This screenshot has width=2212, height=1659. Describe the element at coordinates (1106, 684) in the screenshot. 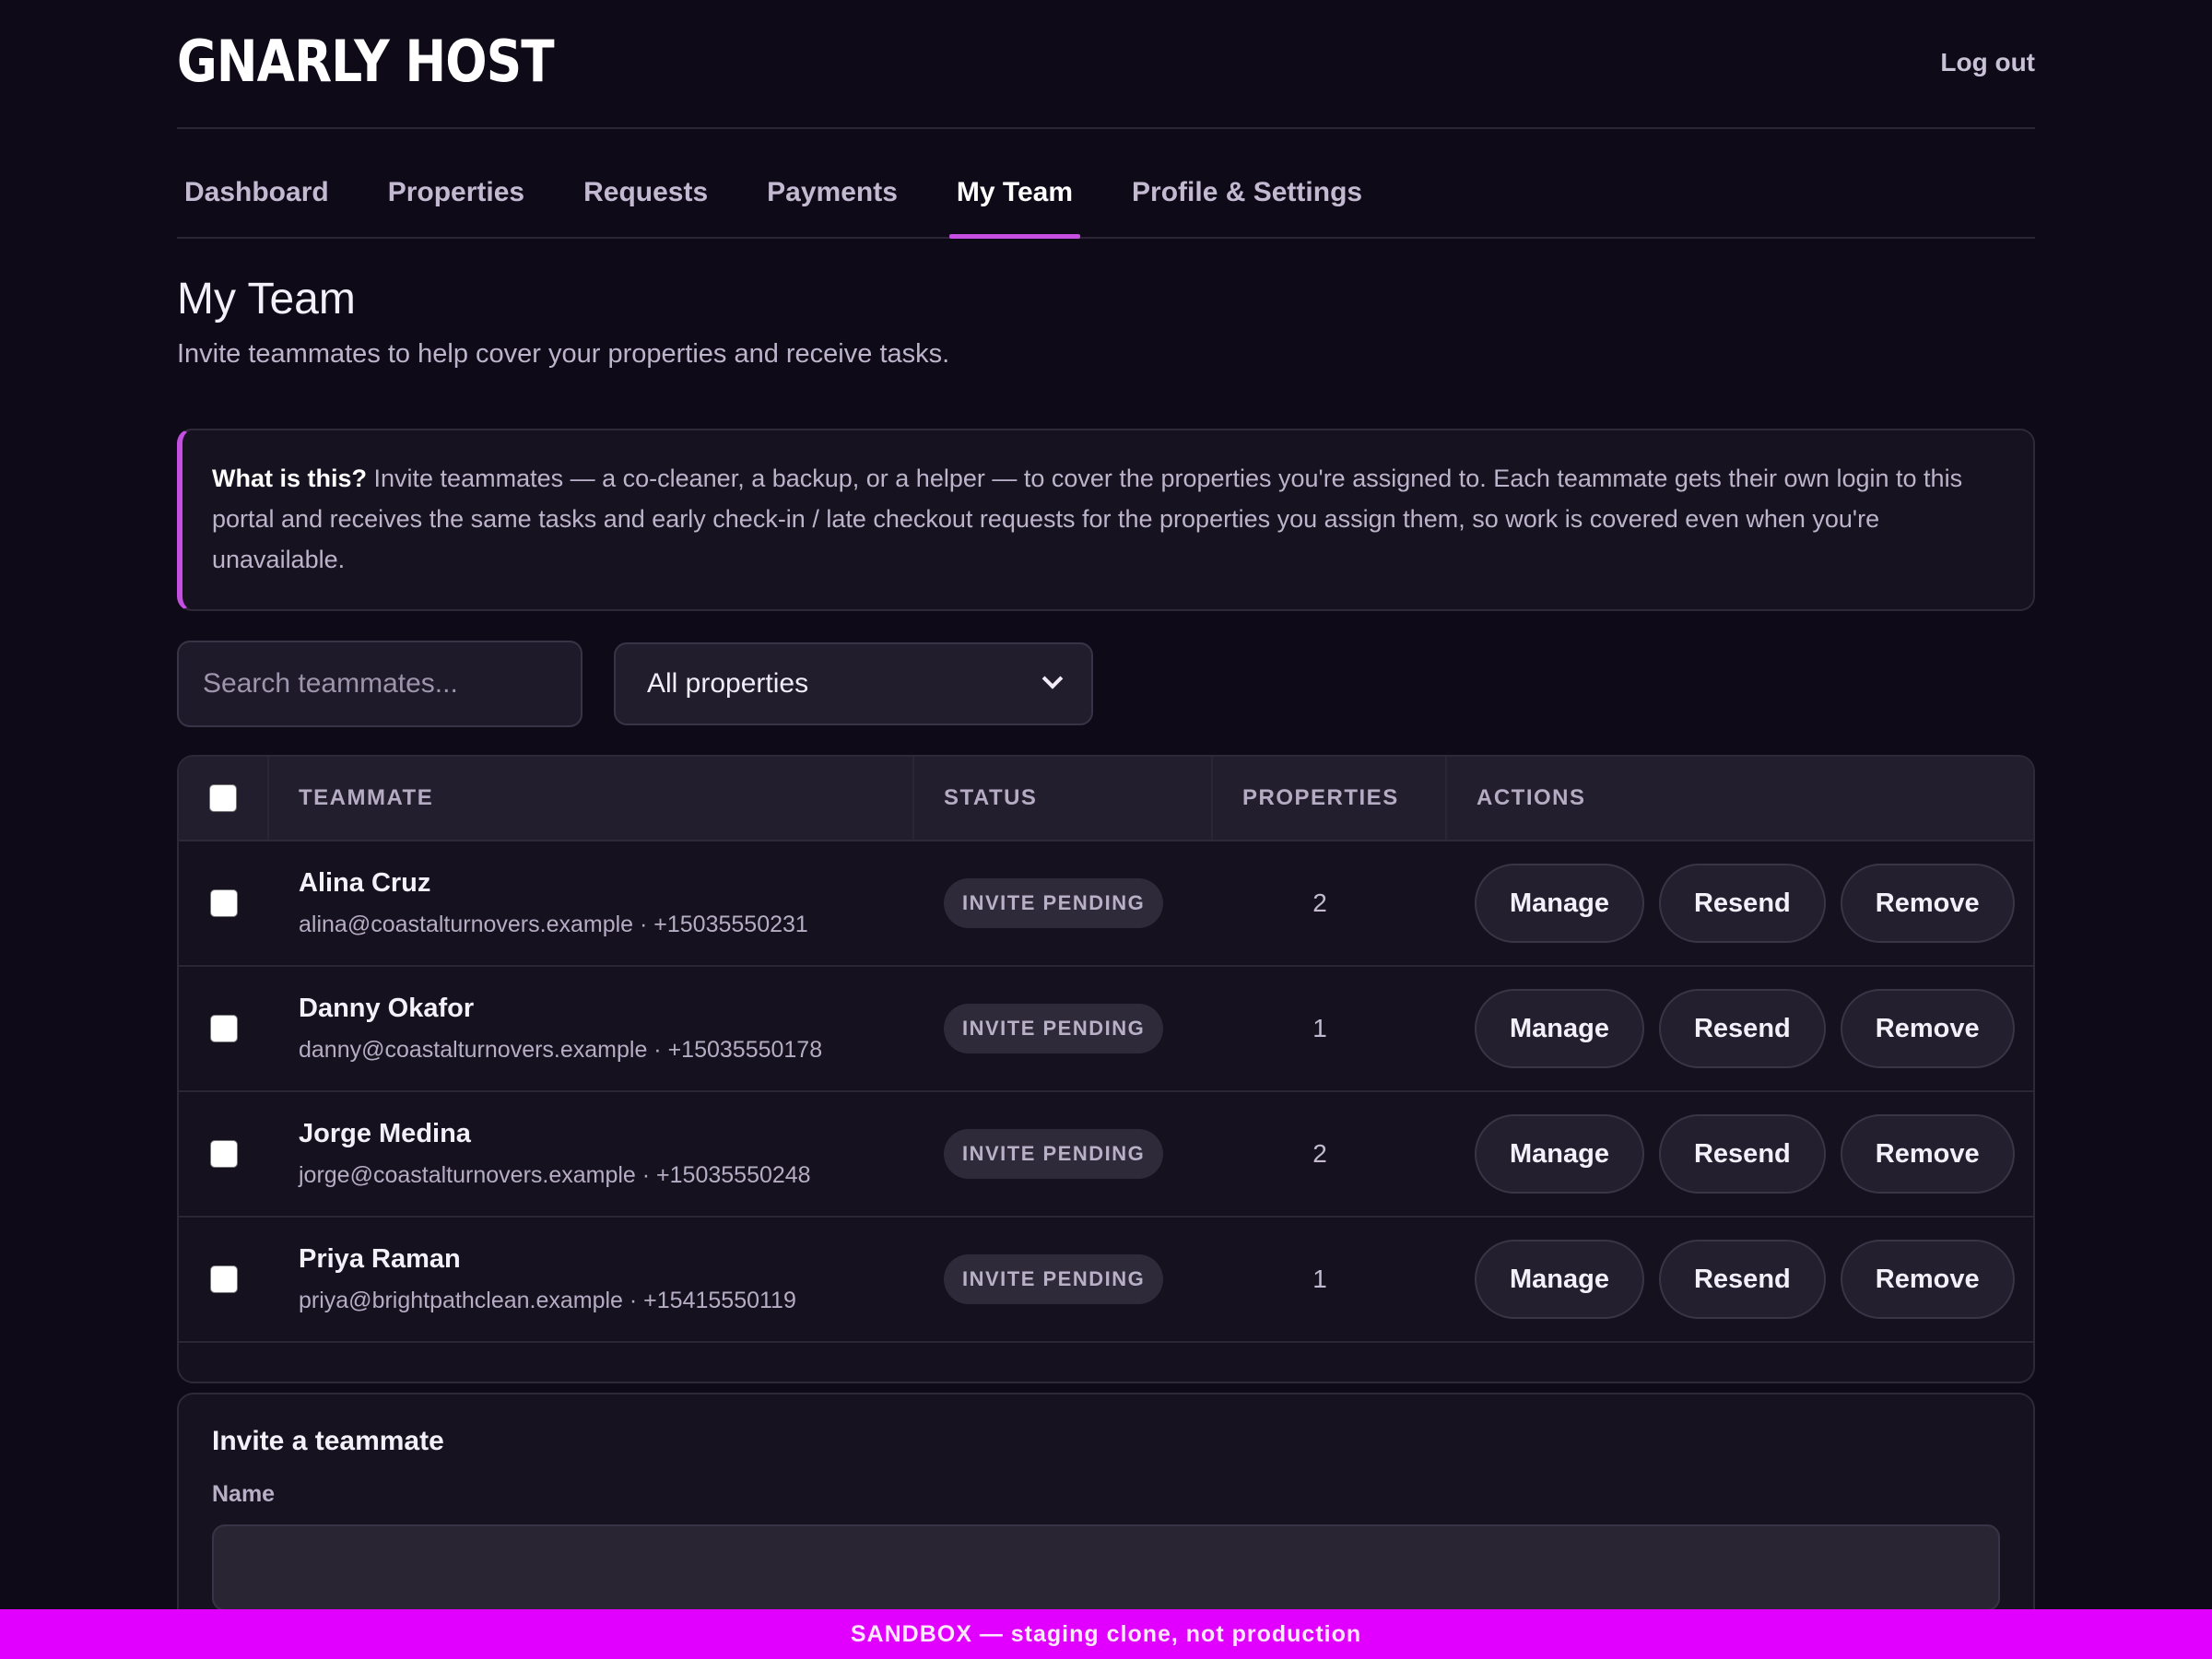

I see `filter-bar: All properties` at that location.